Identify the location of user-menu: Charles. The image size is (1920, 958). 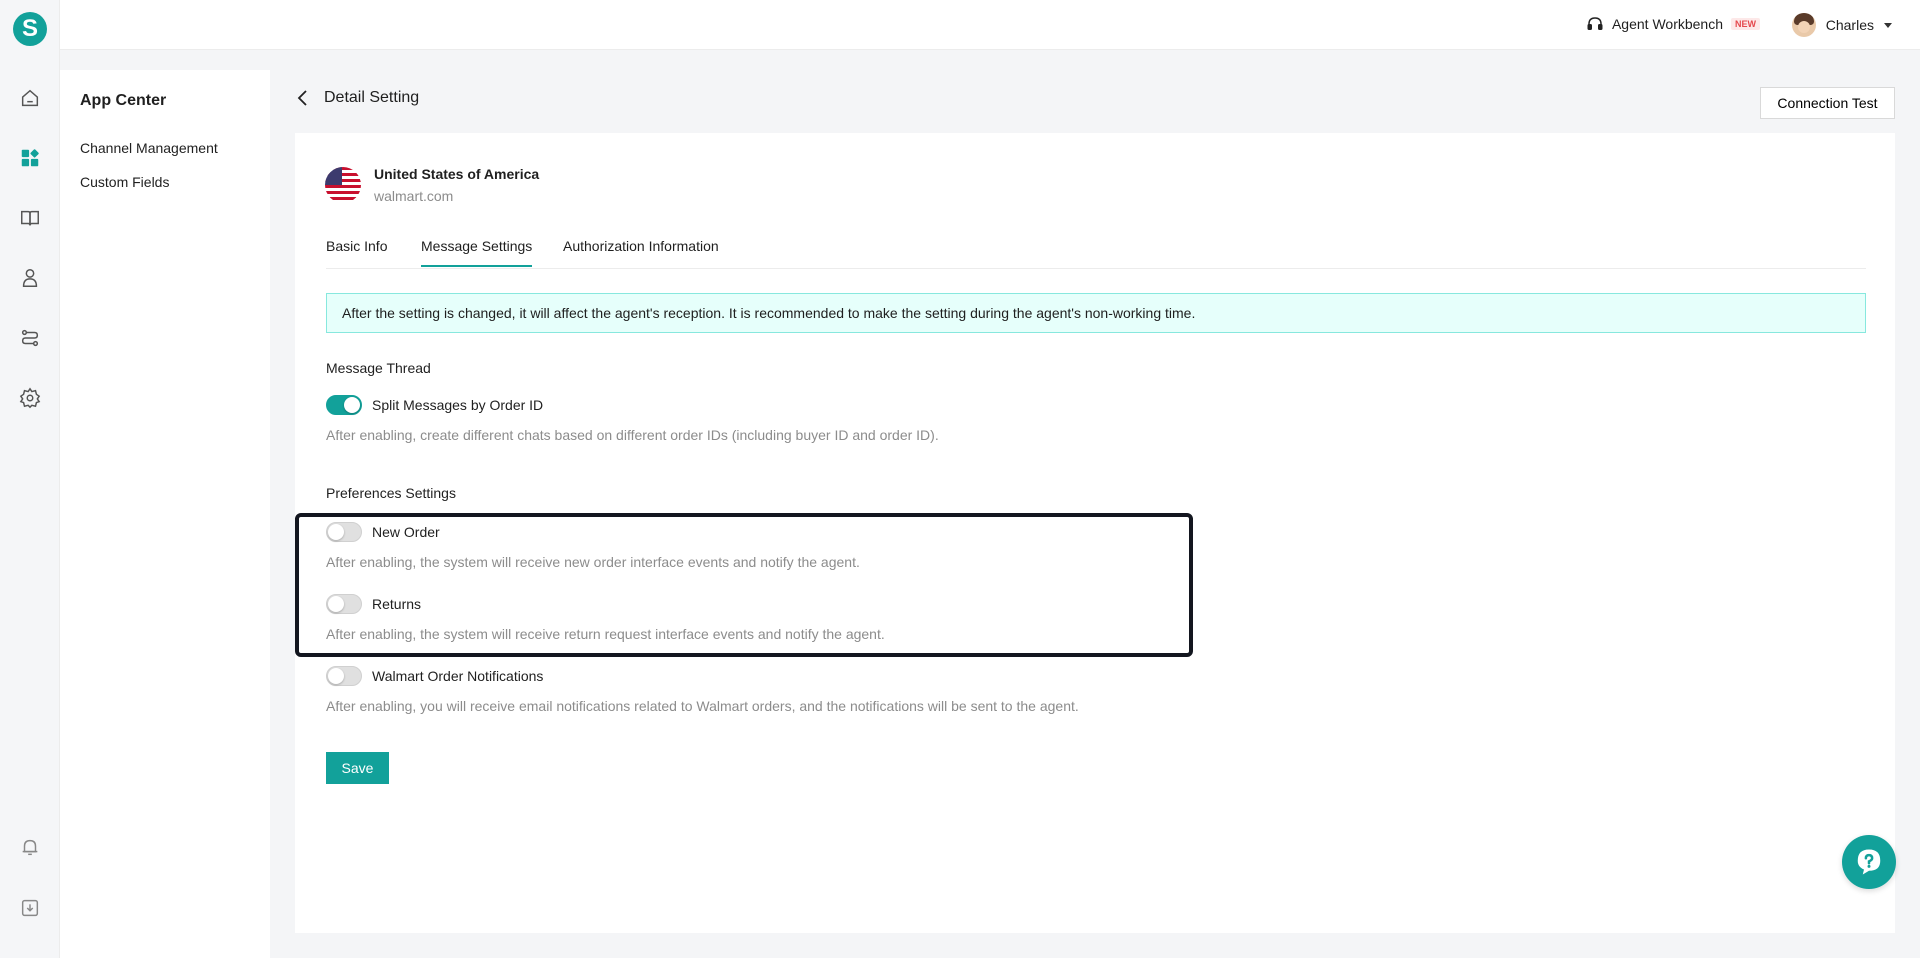
(1841, 25).